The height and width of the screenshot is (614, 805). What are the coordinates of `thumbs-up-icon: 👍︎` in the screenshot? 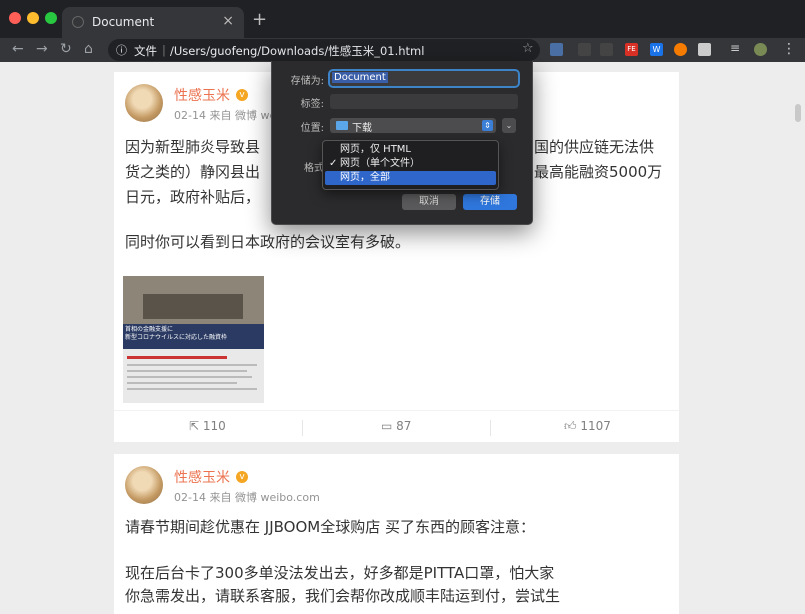 It's located at (572, 426).